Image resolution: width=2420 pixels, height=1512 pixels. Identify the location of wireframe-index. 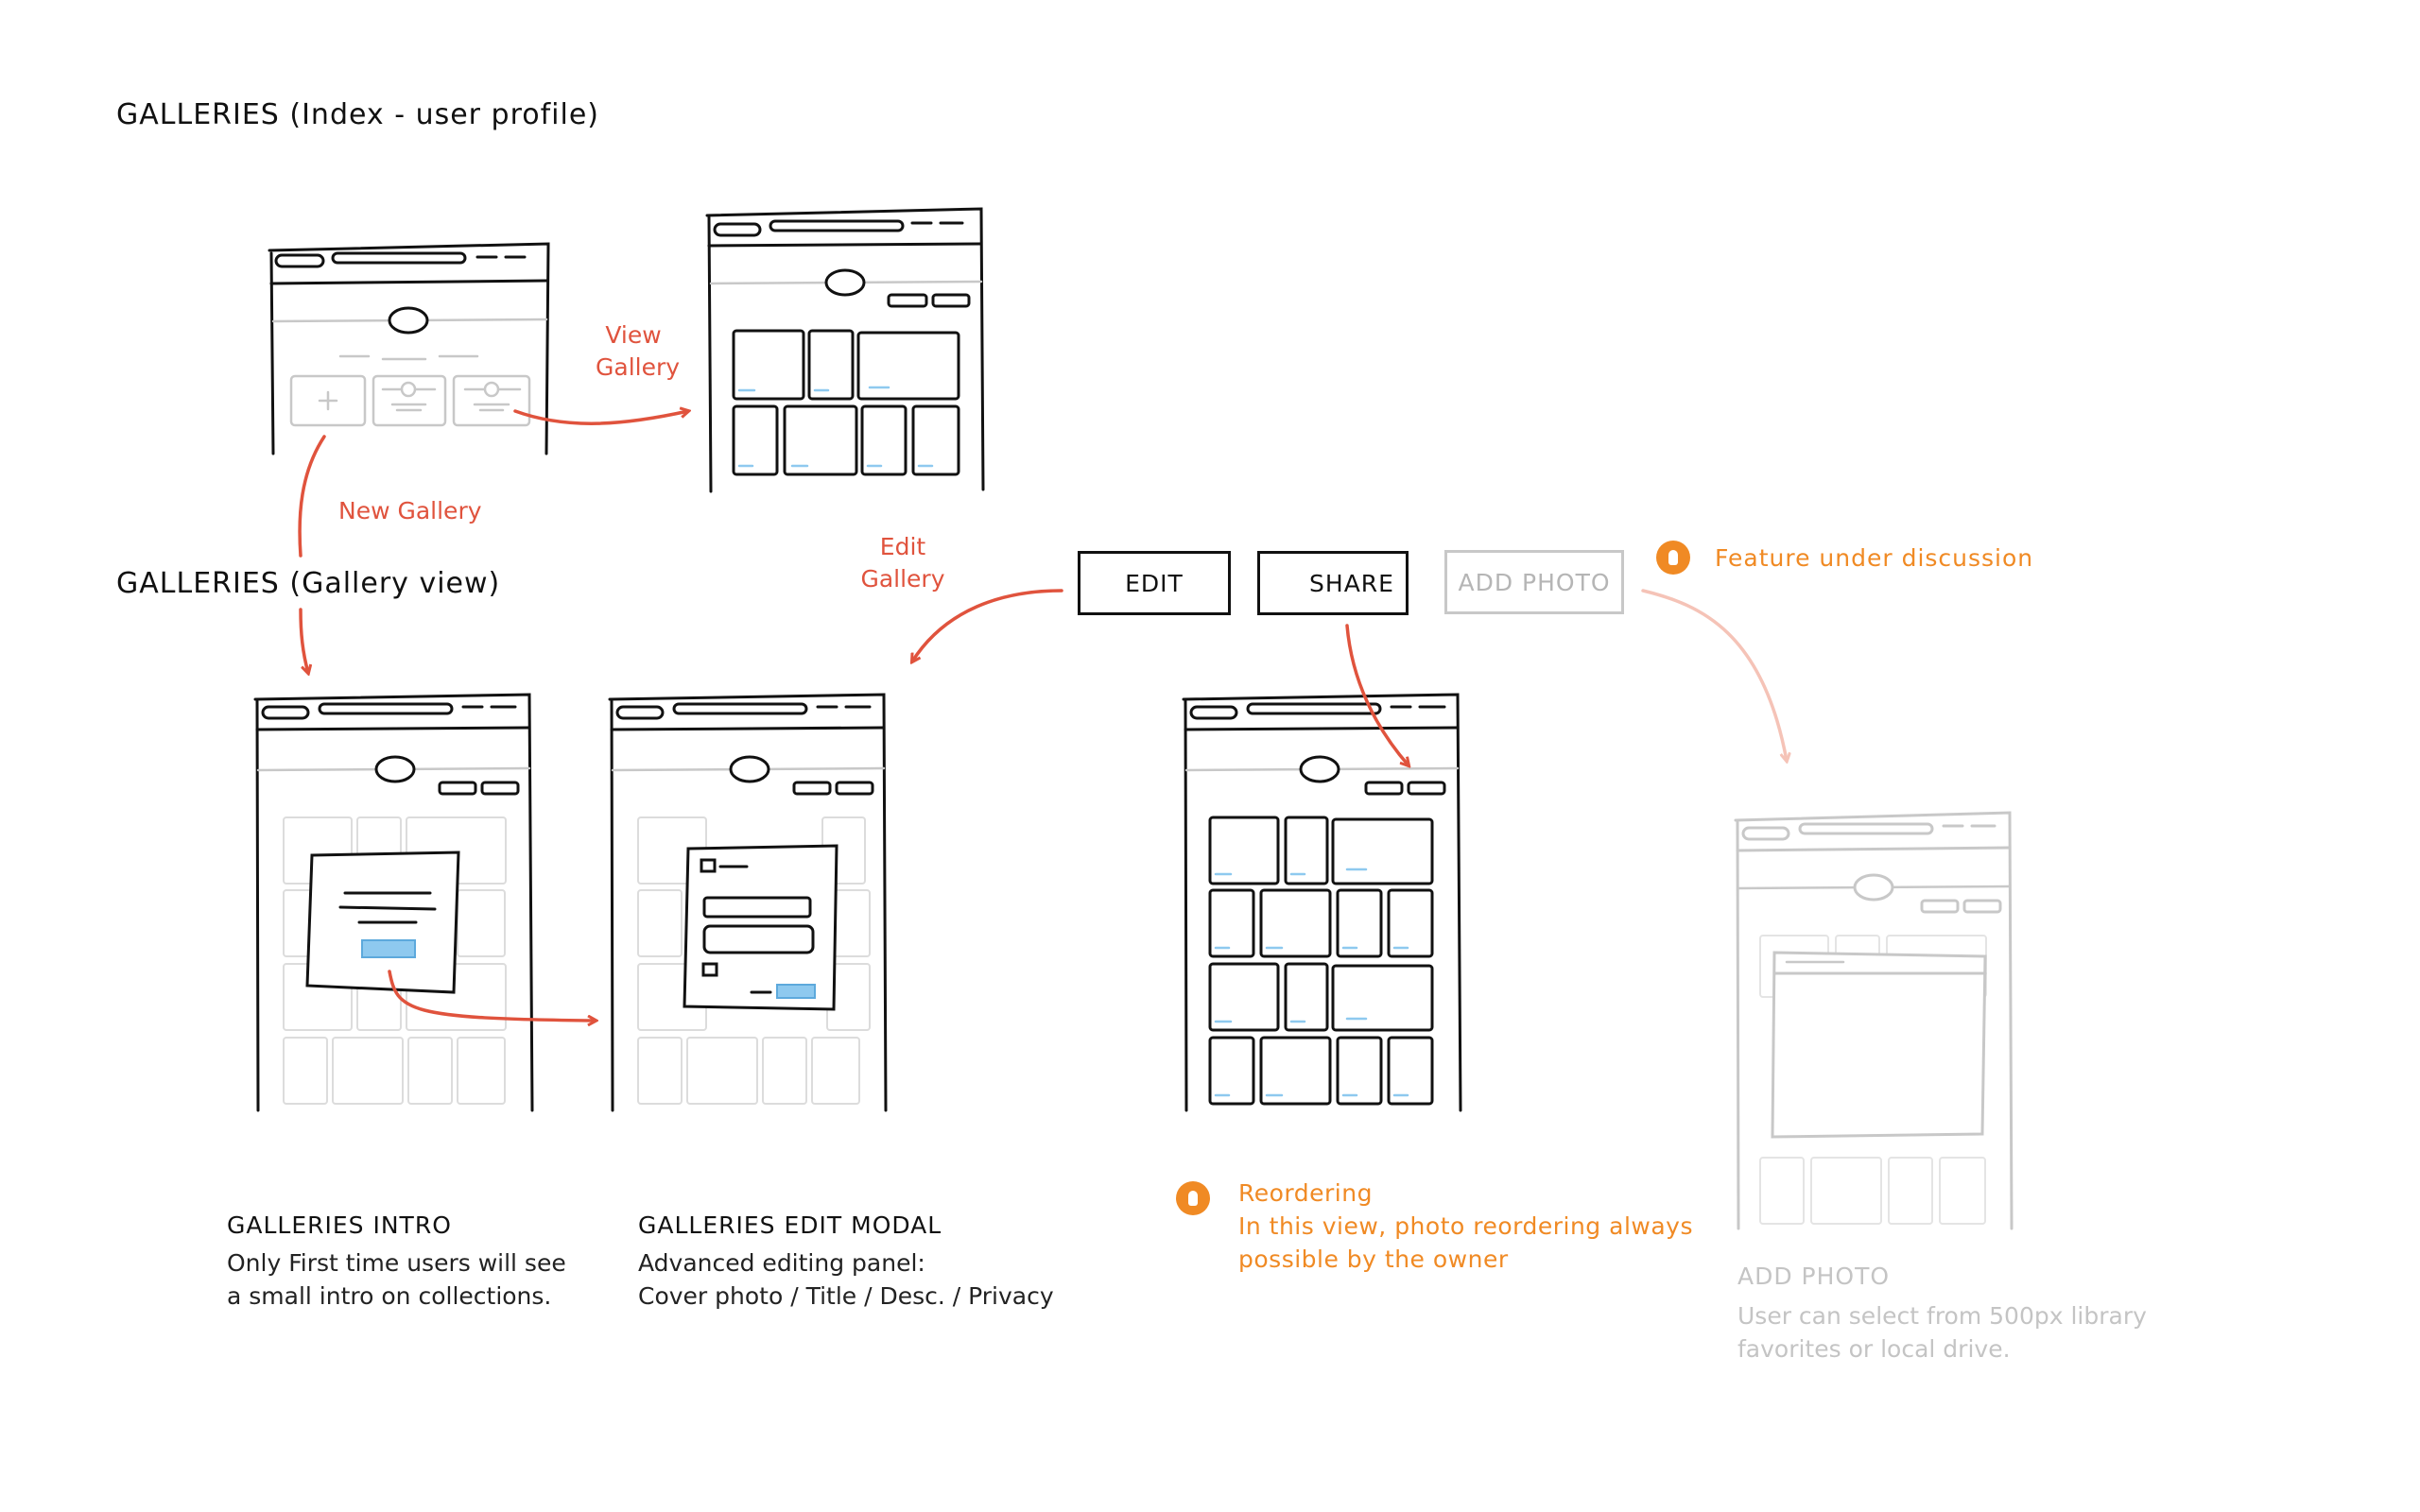
(409, 348).